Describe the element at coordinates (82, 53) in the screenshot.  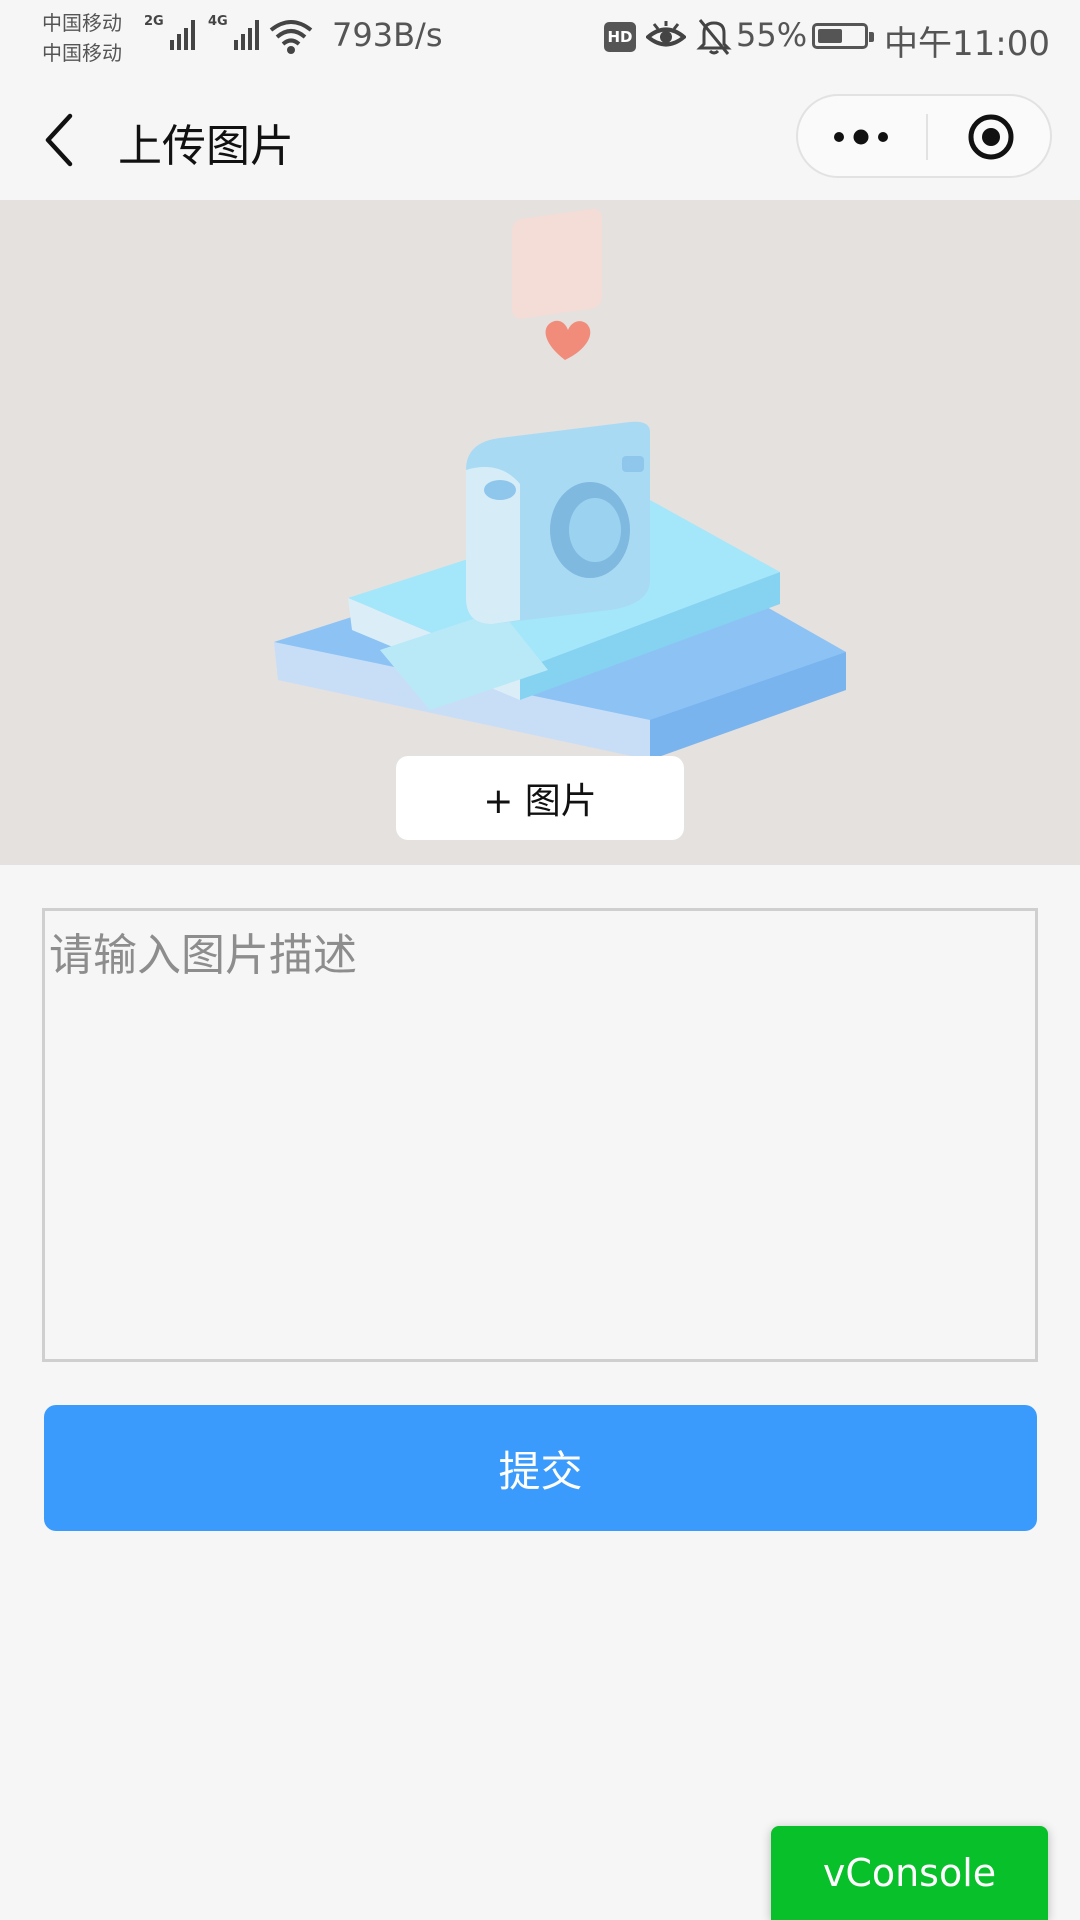
I see `carrier-2: 中国移动` at that location.